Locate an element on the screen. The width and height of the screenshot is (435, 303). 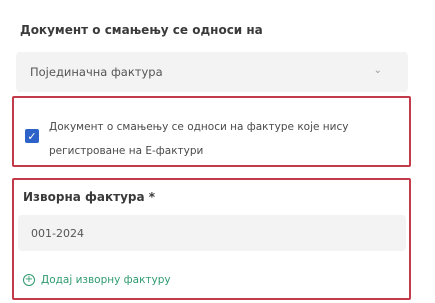
document-reference-label: Документ о смањењу се односи на is located at coordinates (141, 30).